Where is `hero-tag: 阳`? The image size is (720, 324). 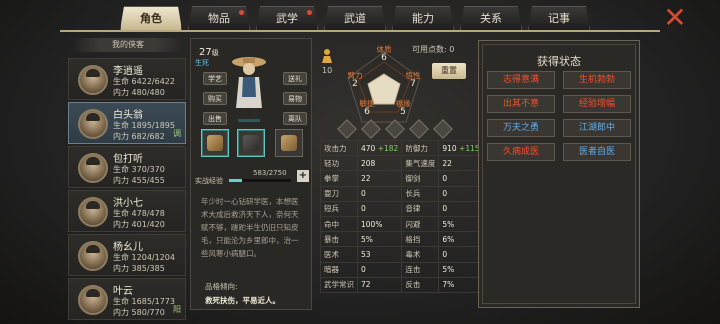
hero-tag: 阳 is located at coordinates (177, 309).